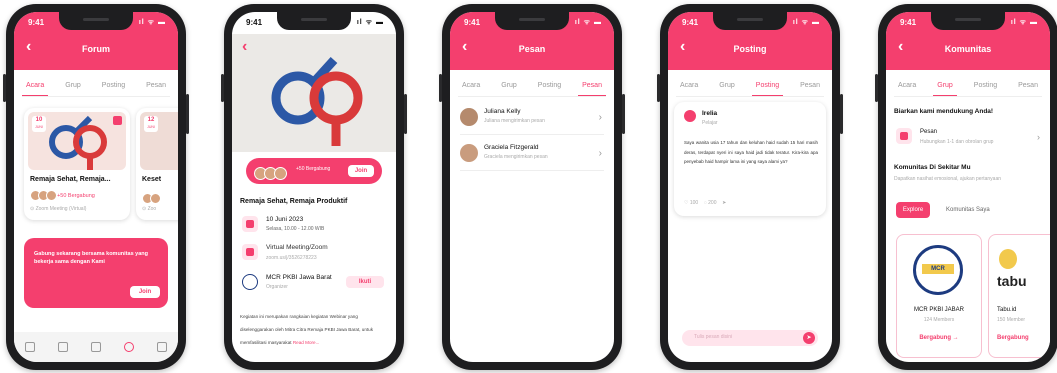  Describe the element at coordinates (297, 247) in the screenshot. I see `event-venue: Virtual Meeting/Zoom` at that location.